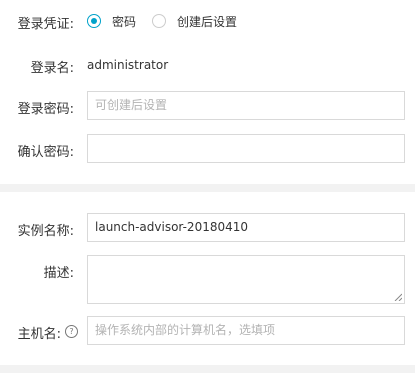 The image size is (415, 373). I want to click on instance-name-input: launch-advisor-20180410, so click(246, 227).